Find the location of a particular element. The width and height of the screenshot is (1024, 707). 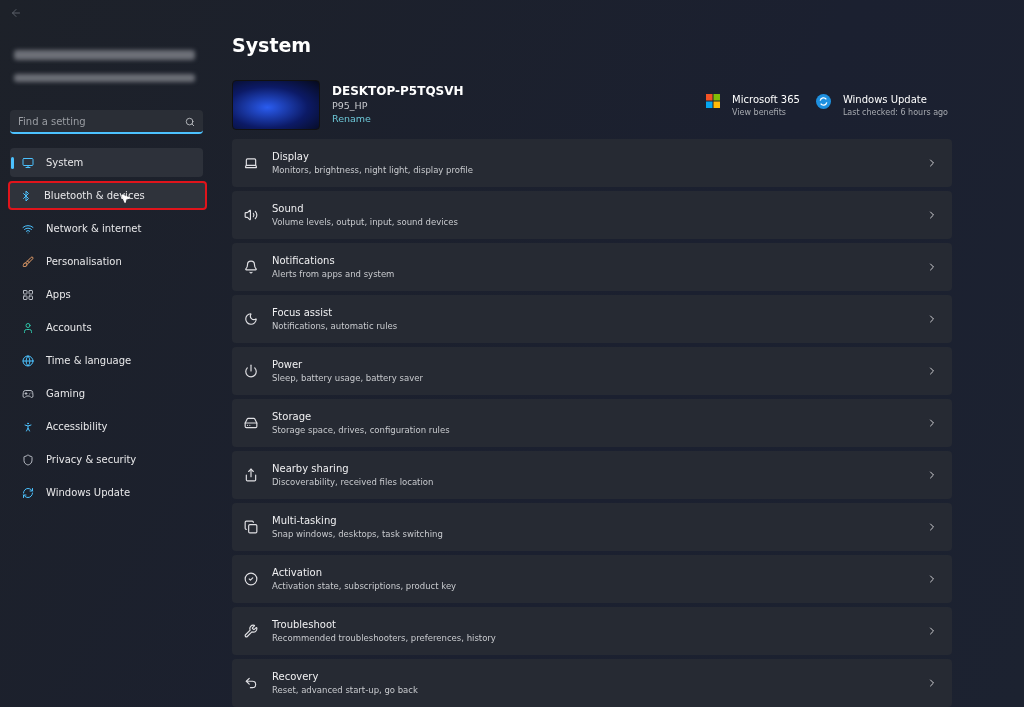

sidebar-item: Windows Update is located at coordinates (106, 492).